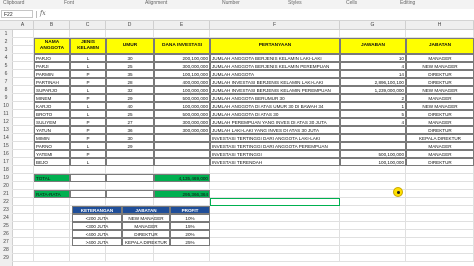  What do you see at coordinates (52, 130) in the screenshot?
I see `table-cell: YATUN` at bounding box center [52, 130].